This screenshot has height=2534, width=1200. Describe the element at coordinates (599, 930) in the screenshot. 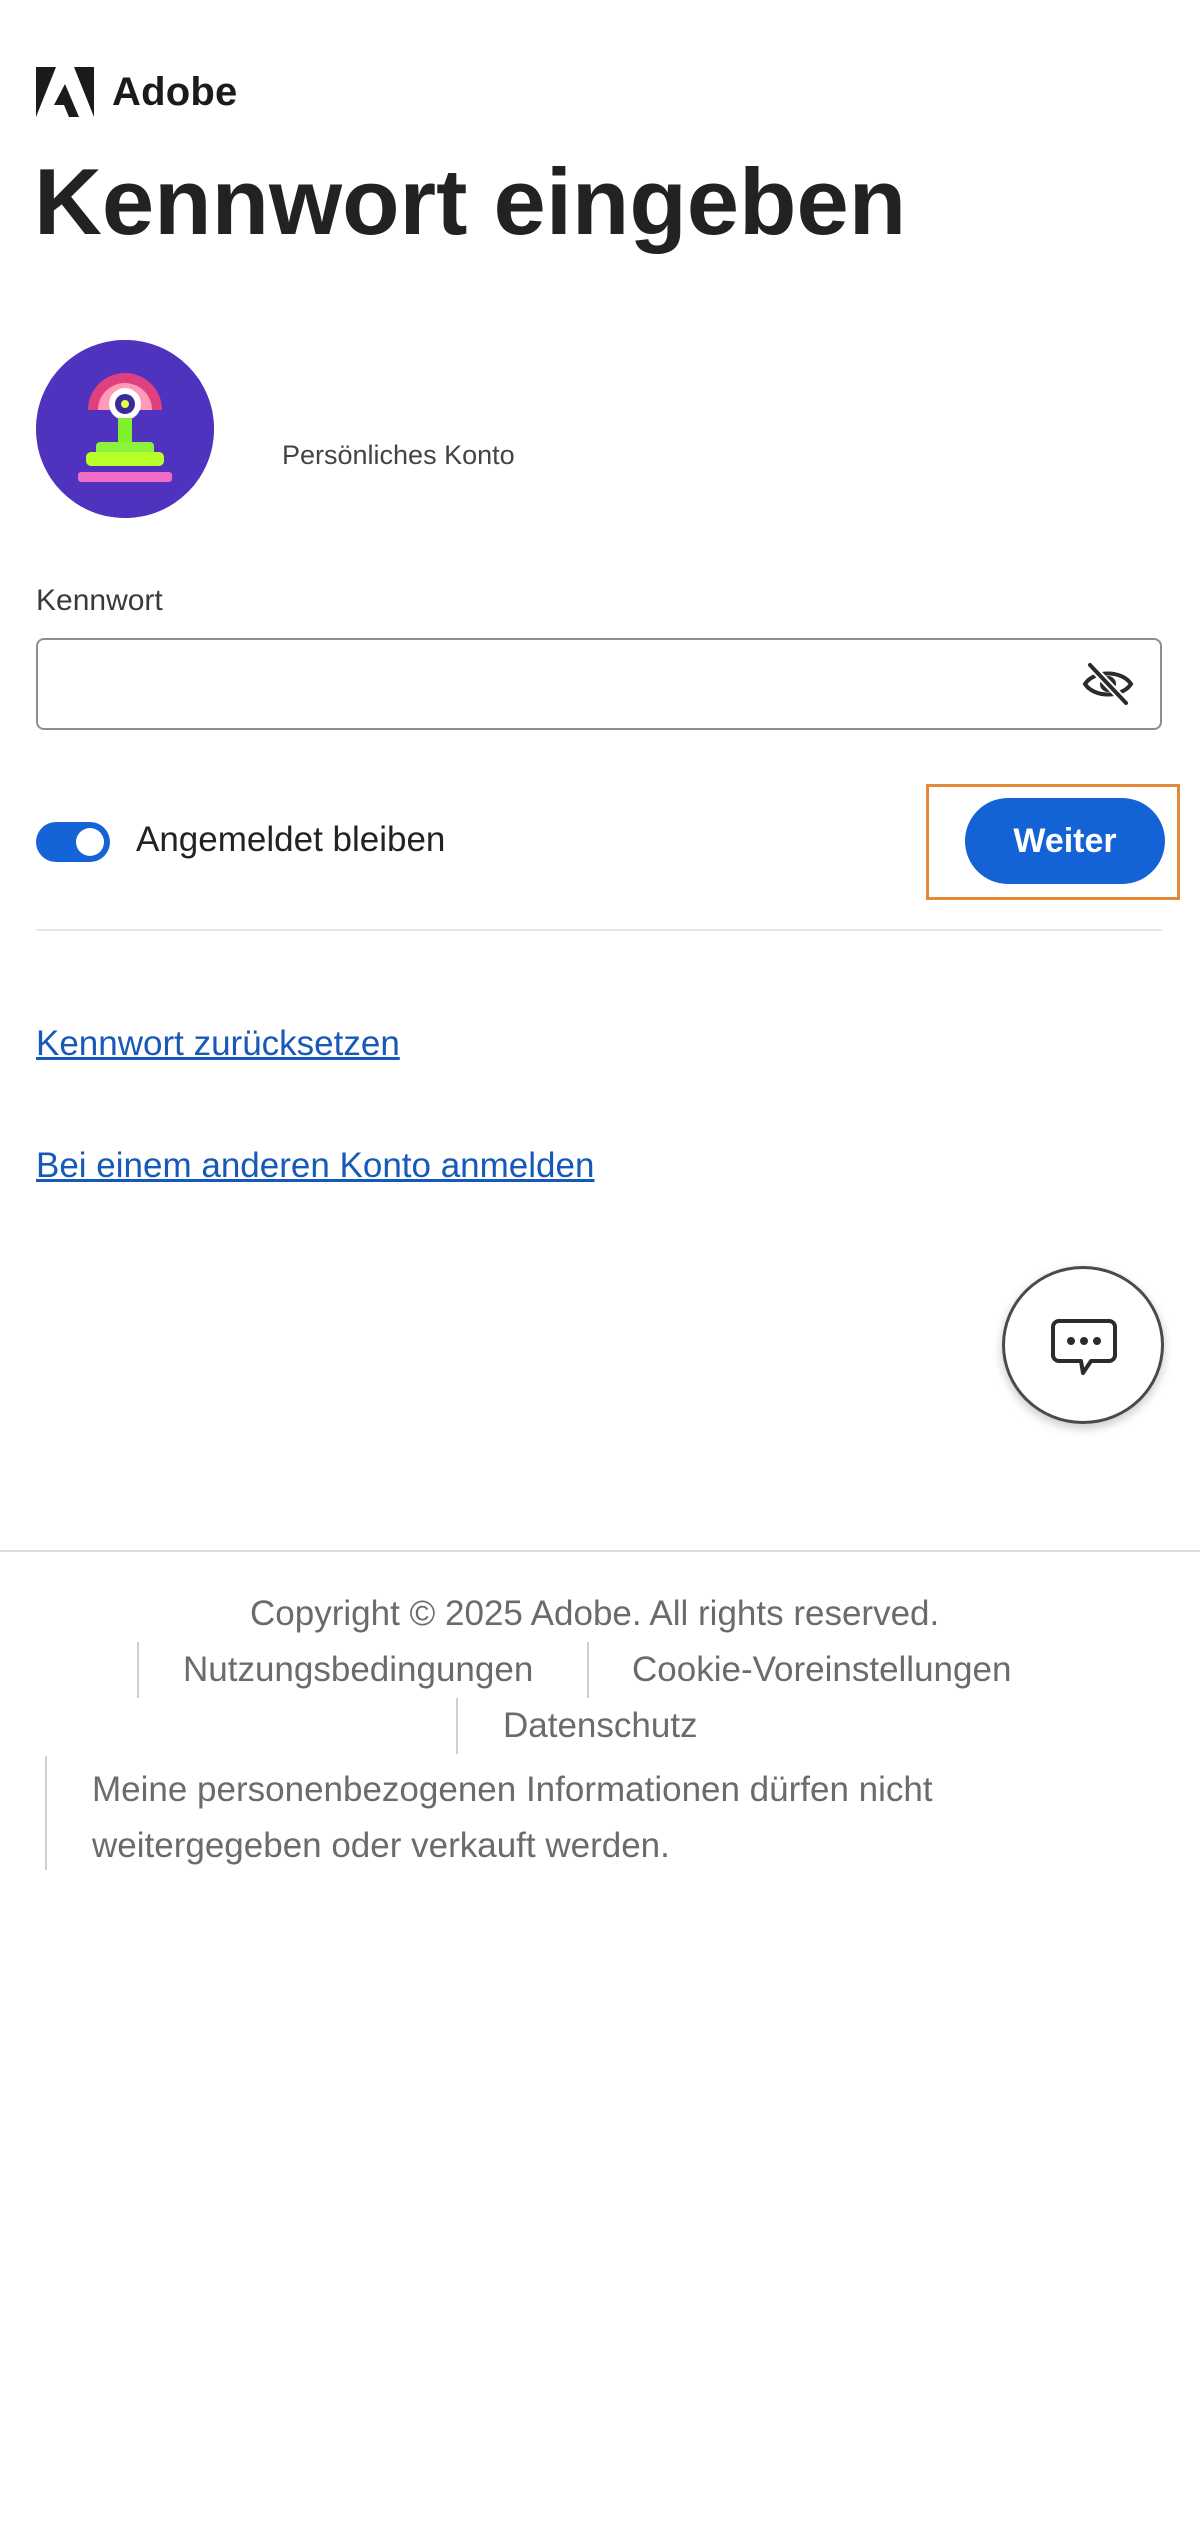

I see `divider` at that location.